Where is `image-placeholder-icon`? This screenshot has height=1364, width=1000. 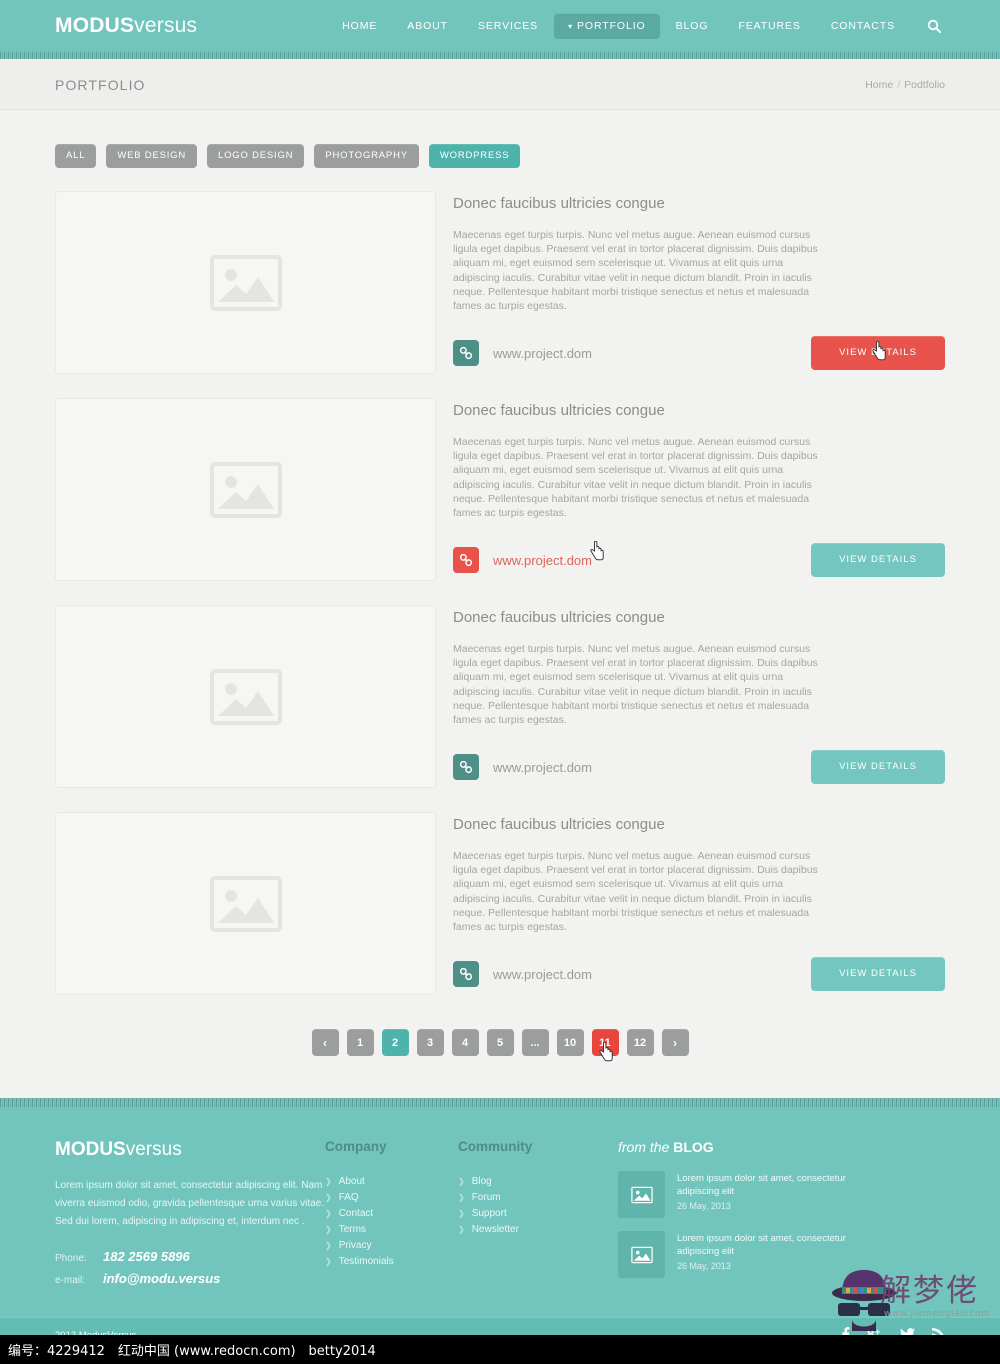
image-placeholder-icon is located at coordinates (245, 696).